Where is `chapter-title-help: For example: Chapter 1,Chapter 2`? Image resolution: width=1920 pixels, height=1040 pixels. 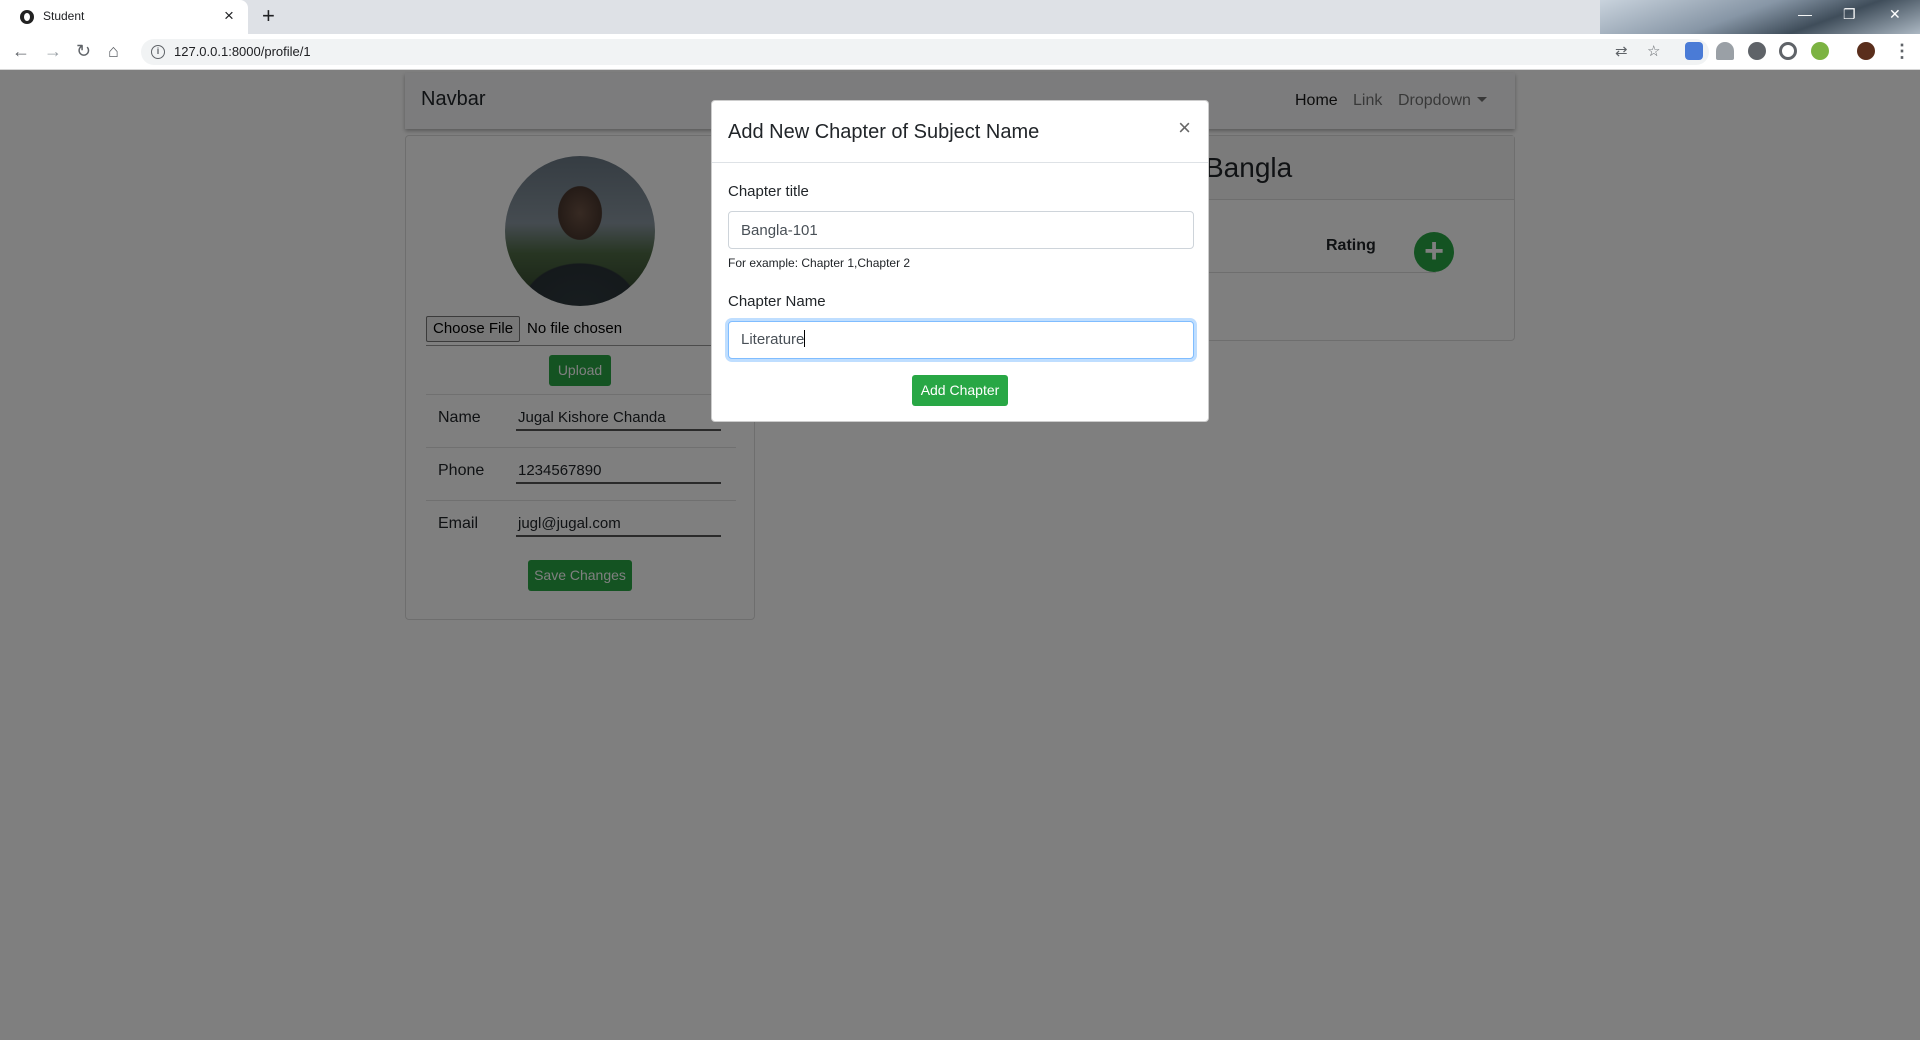 chapter-title-help: For example: Chapter 1,Chapter 2 is located at coordinates (819, 263).